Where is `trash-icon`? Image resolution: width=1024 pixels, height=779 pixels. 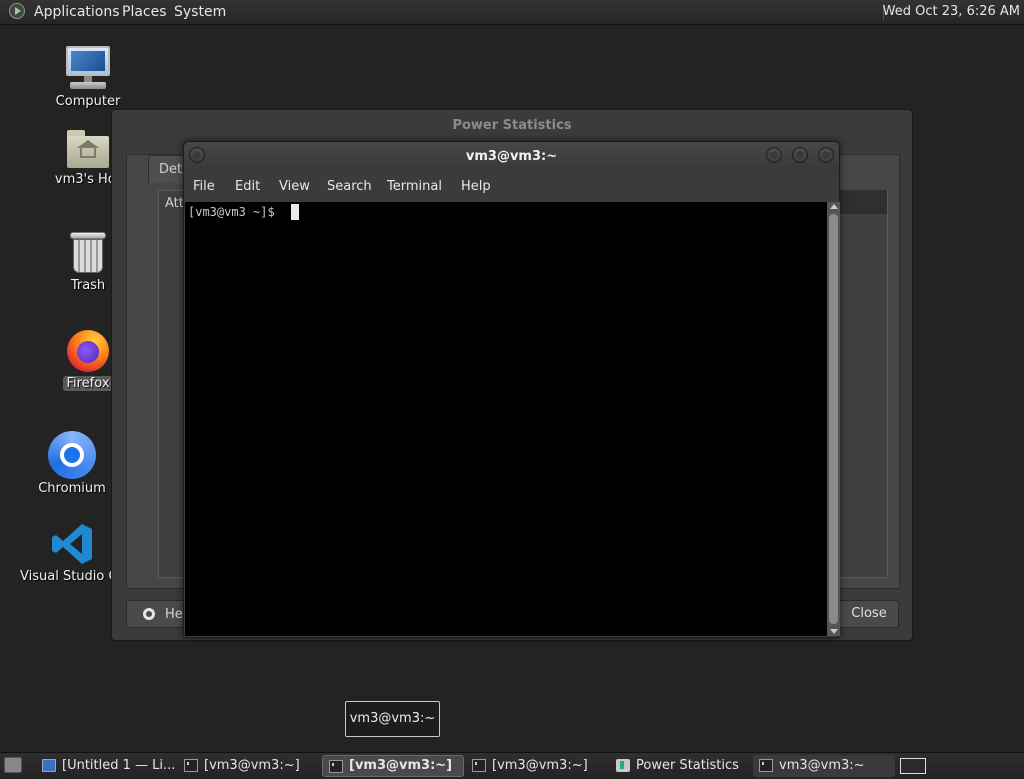
trash-icon is located at coordinates (88, 253).